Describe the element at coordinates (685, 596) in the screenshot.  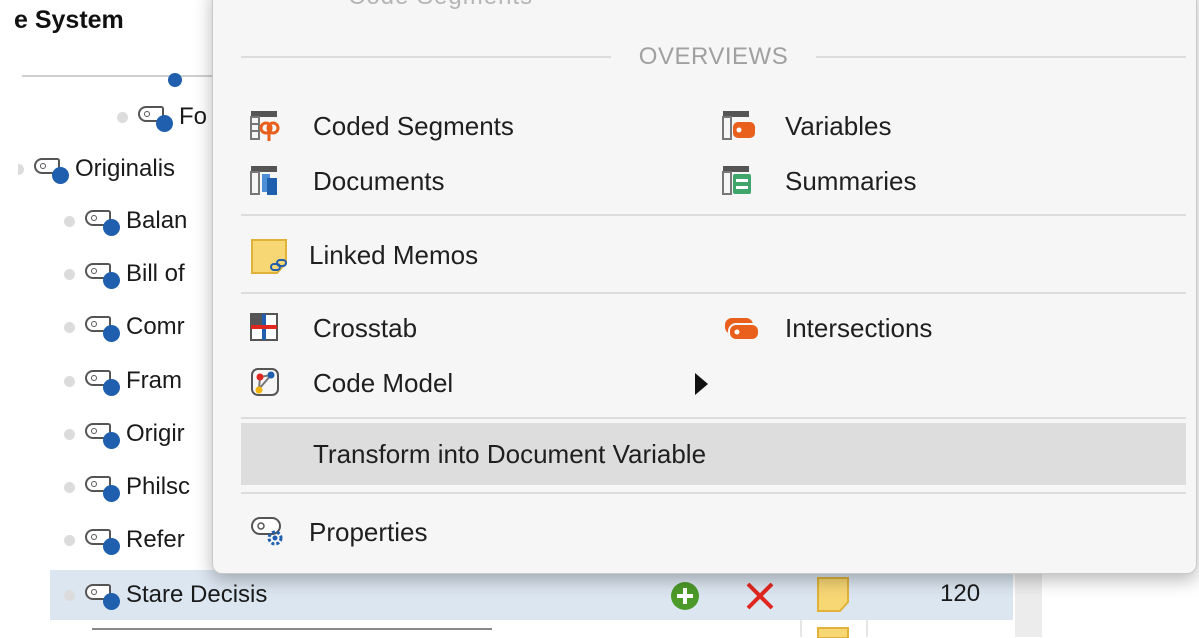
I see `plus-circle-icon` at that location.